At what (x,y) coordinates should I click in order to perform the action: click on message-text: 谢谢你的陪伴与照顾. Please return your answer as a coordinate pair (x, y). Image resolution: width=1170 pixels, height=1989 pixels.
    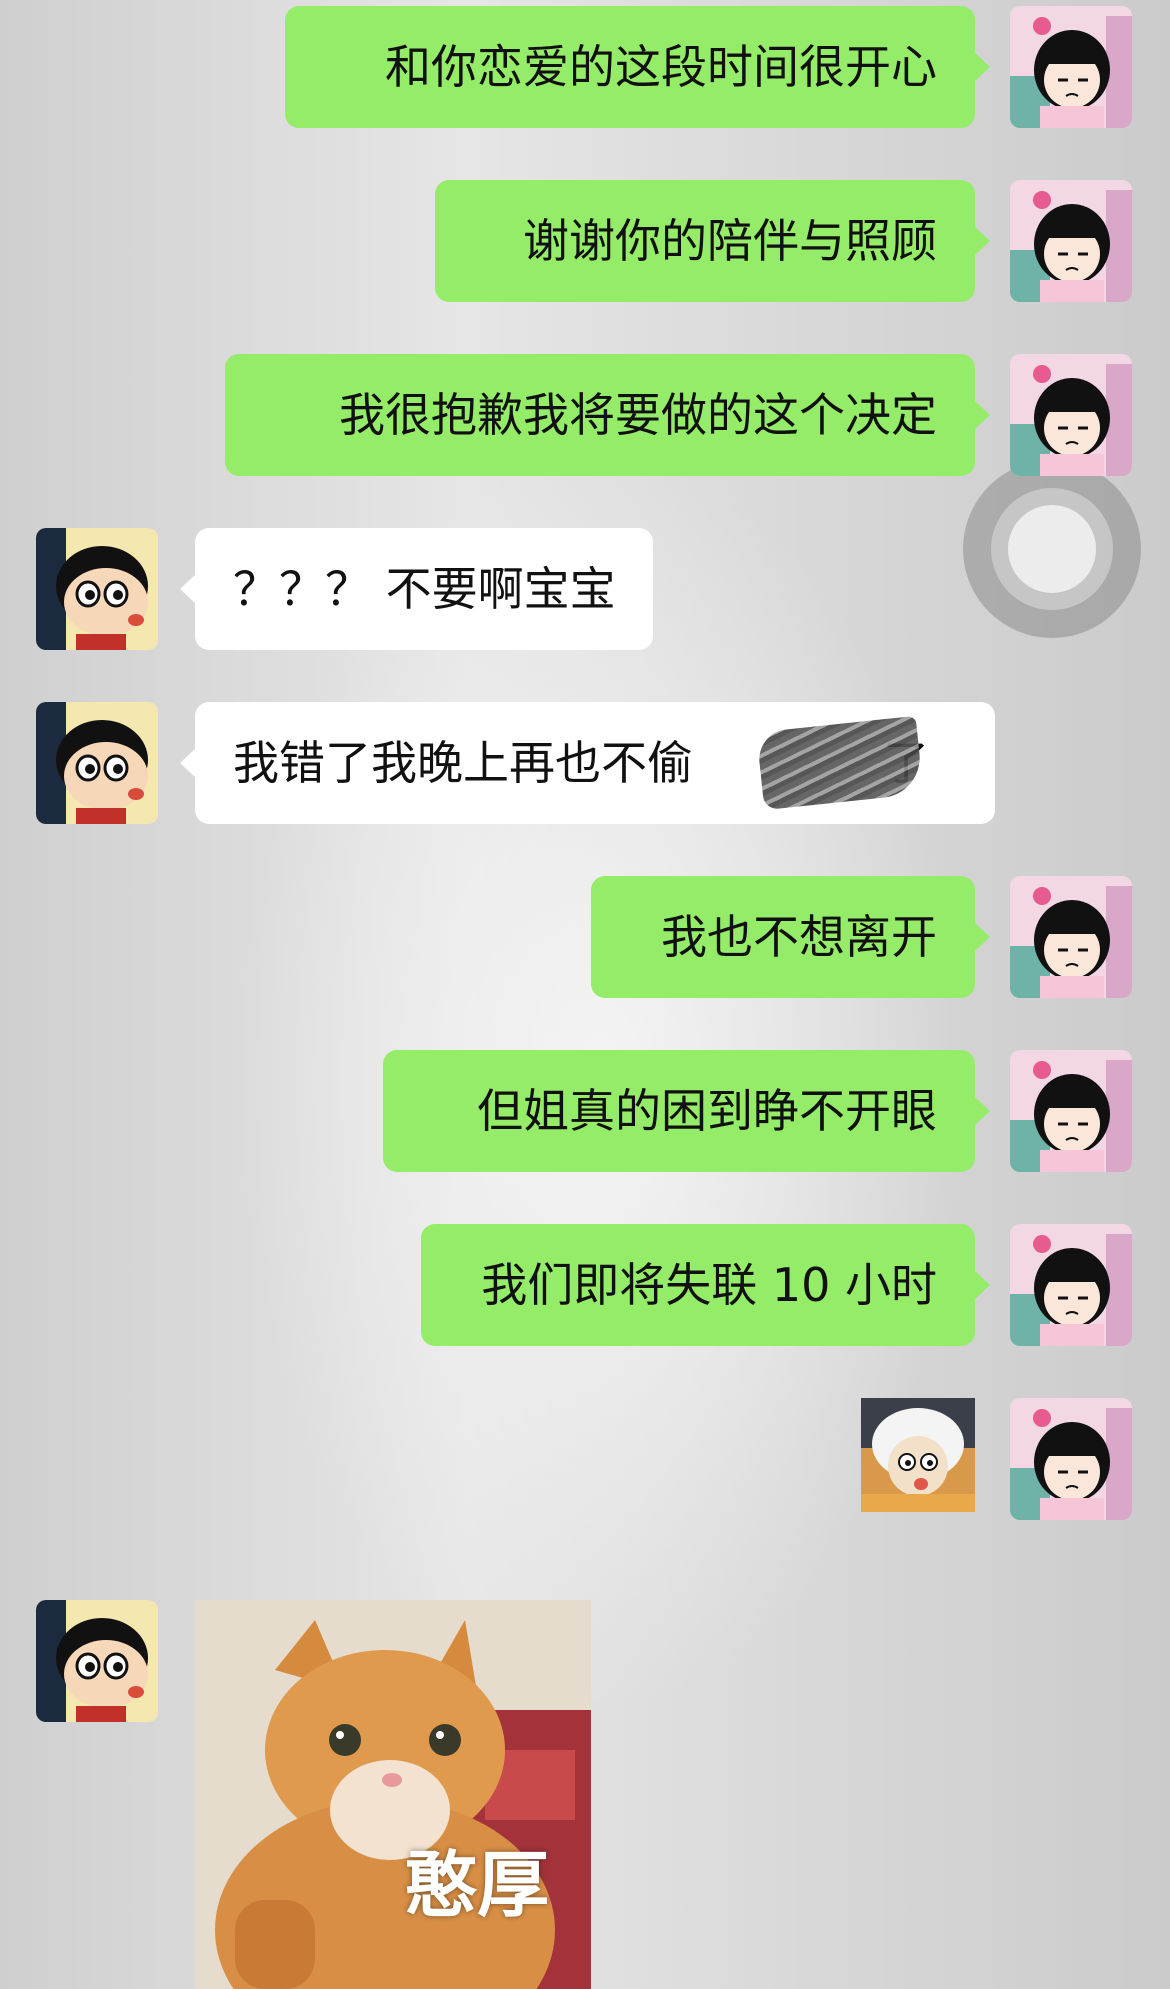
    Looking at the image, I should click on (730, 241).